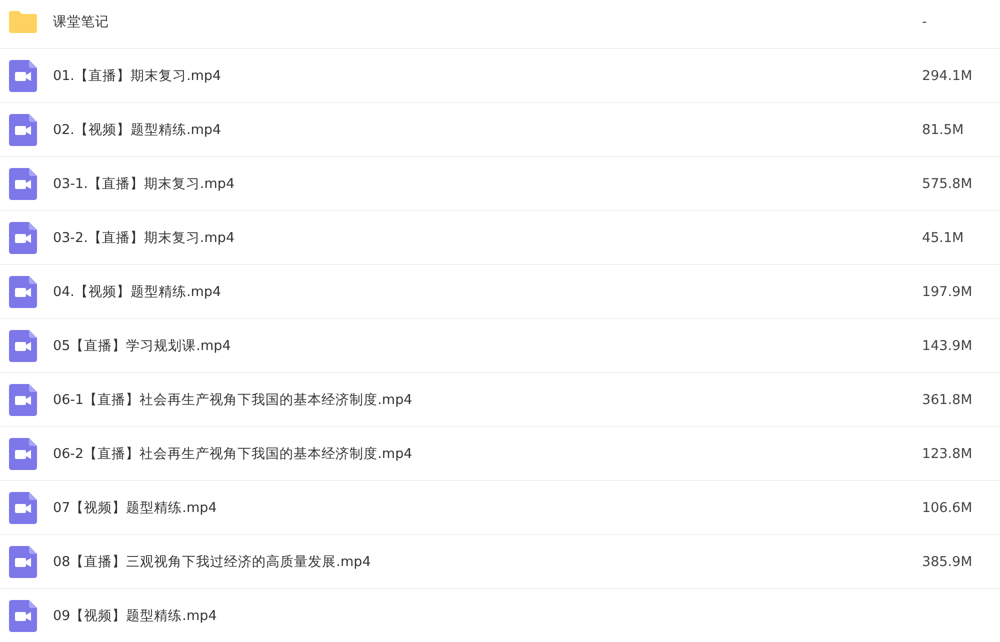 This screenshot has width=1000, height=642. What do you see at coordinates (948, 346) in the screenshot?
I see `file-size: 143.9M` at bounding box center [948, 346].